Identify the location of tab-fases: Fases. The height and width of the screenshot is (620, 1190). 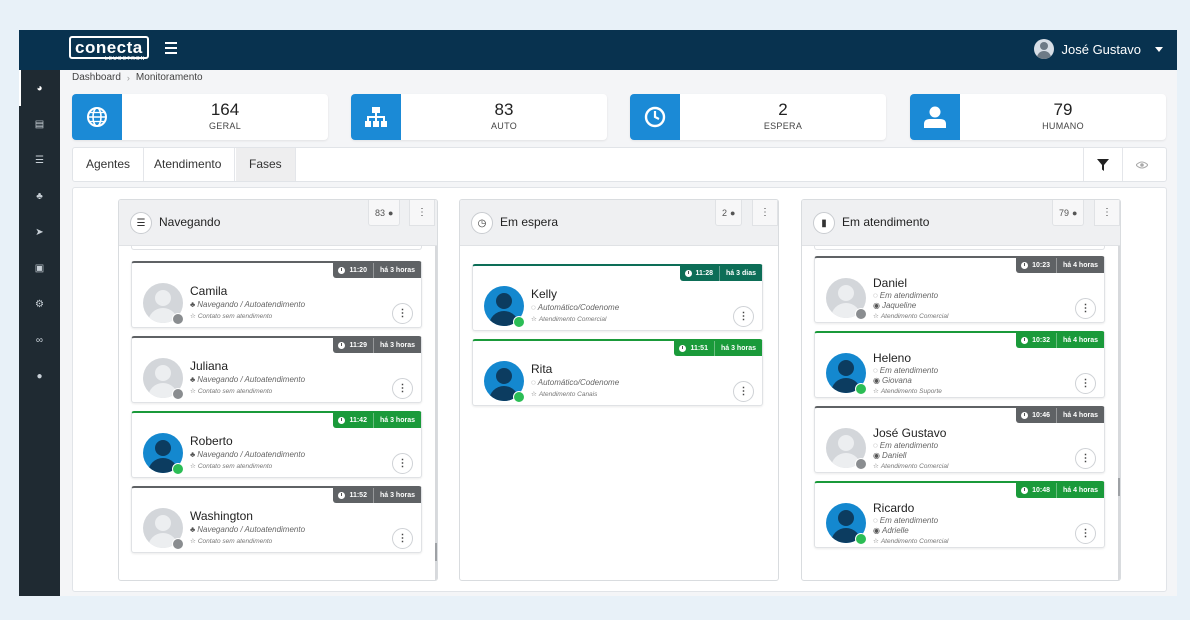
(266, 164).